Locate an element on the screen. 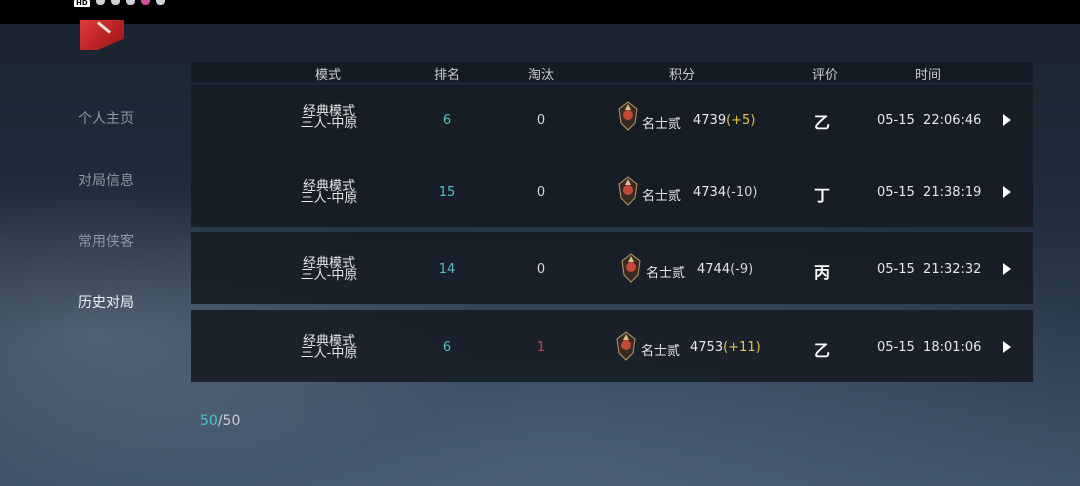 The height and width of the screenshot is (486, 1080). sidebar-item-match-history: 历史对局 is located at coordinates (106, 302).